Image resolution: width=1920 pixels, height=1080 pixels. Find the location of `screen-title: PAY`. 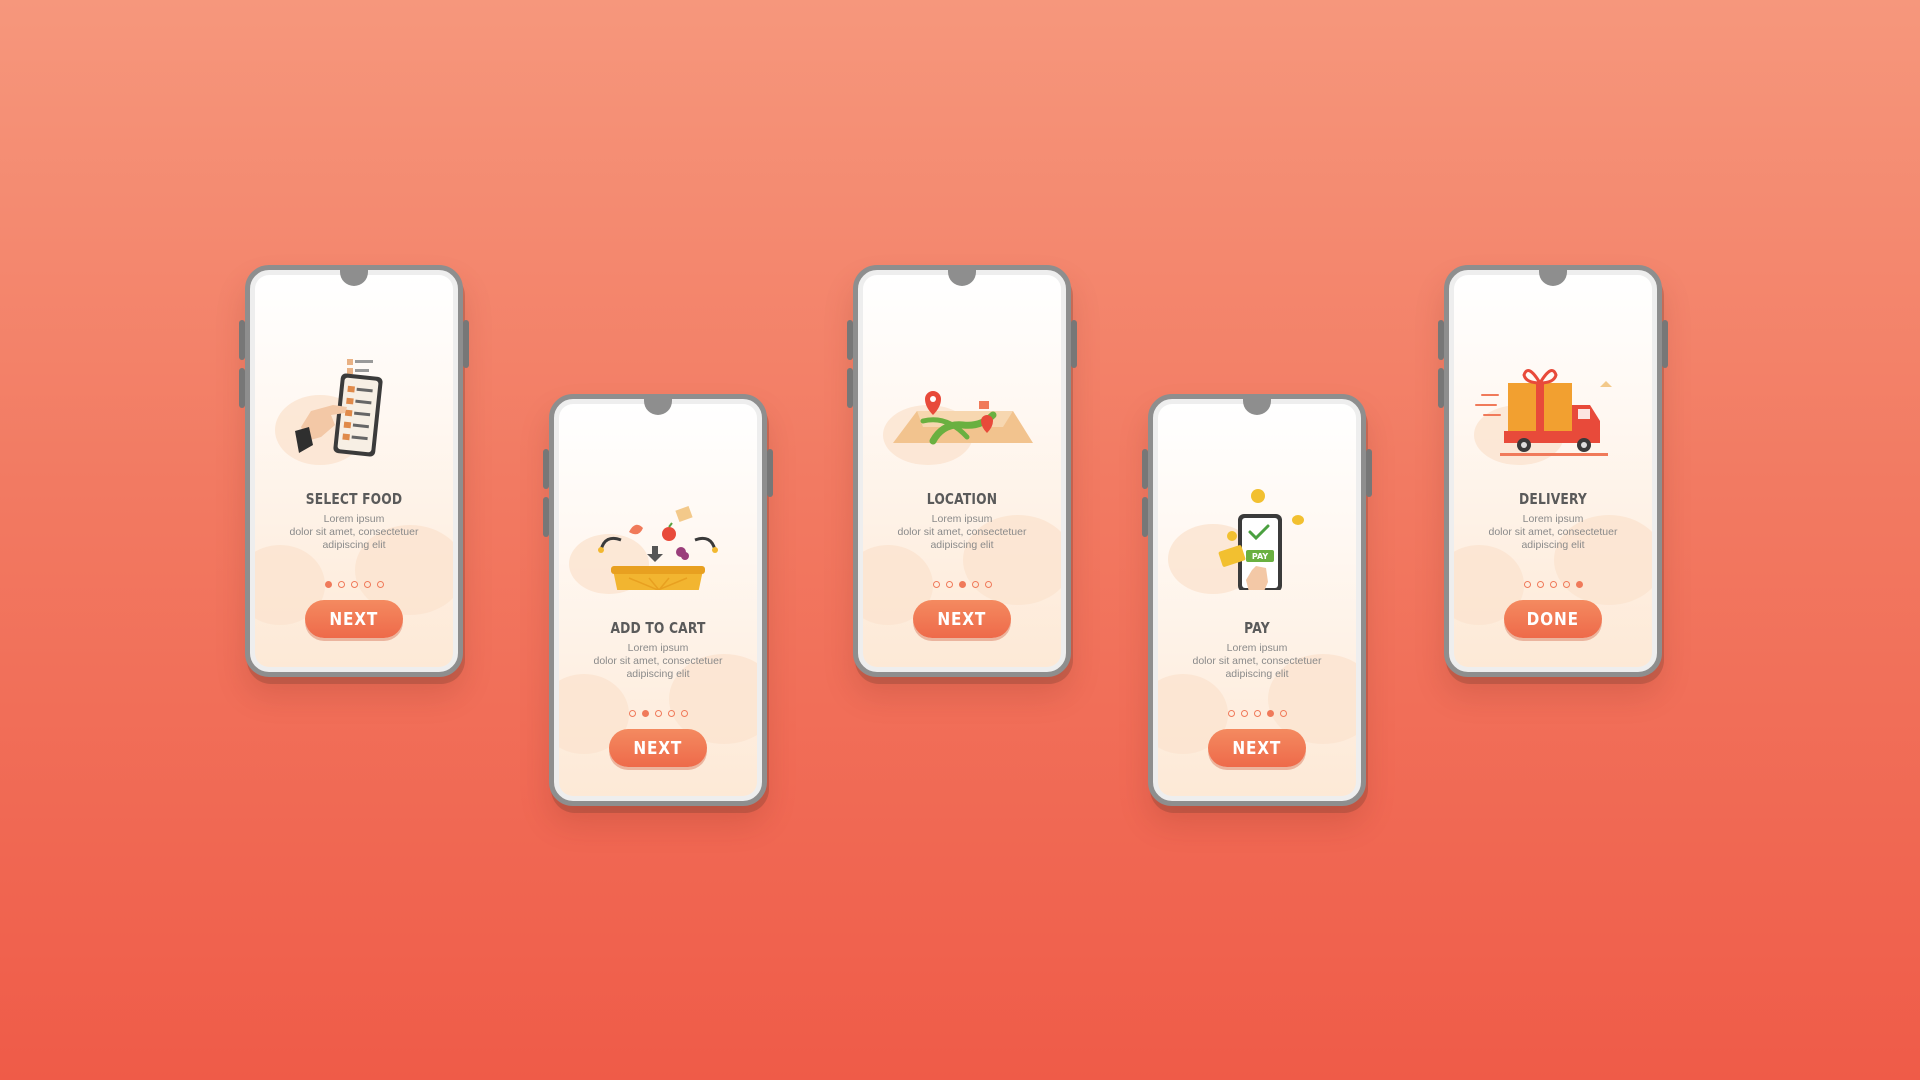

screen-title: PAY is located at coordinates (1257, 628).